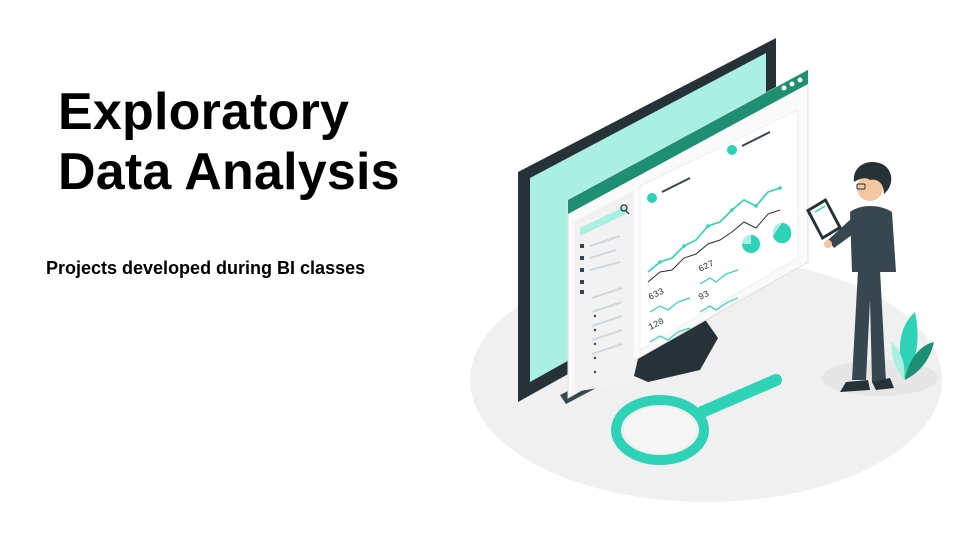 The height and width of the screenshot is (540, 960). What do you see at coordinates (229, 172) in the screenshot?
I see `title-line-2: Data Analysis` at bounding box center [229, 172].